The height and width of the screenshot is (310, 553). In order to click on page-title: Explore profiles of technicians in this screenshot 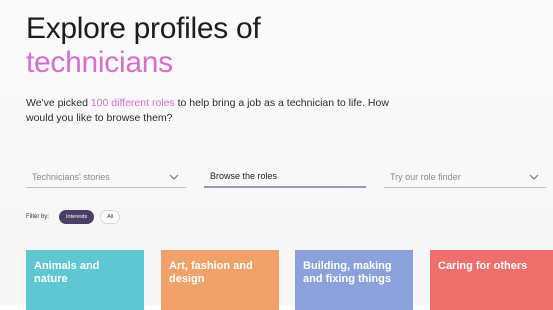, I will do `click(143, 46)`.